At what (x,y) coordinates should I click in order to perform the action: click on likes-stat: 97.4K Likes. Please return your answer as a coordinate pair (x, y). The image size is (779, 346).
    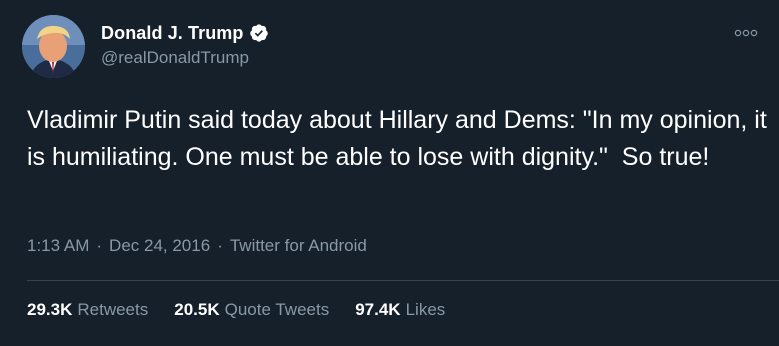
    Looking at the image, I should click on (400, 310).